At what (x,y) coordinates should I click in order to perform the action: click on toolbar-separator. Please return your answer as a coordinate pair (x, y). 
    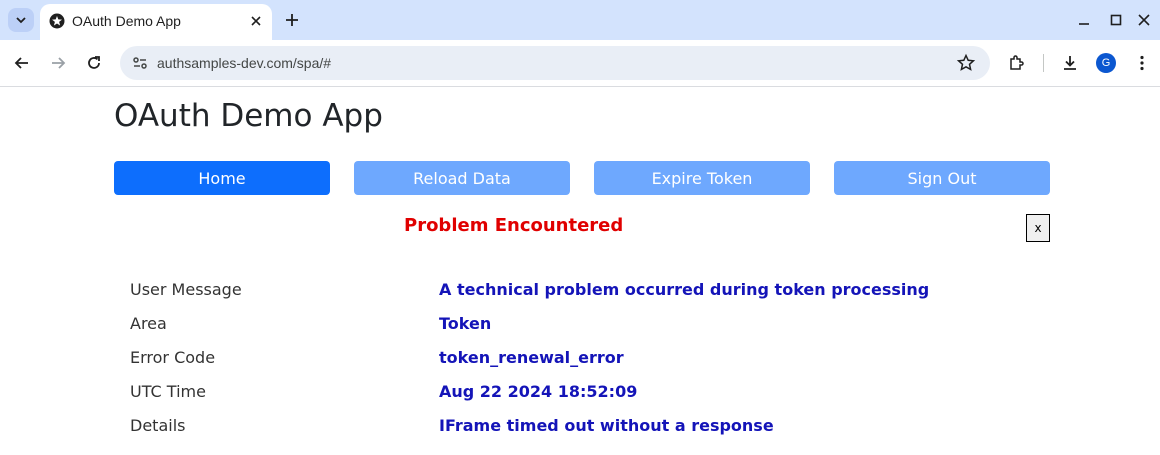
    Looking at the image, I should click on (1043, 63).